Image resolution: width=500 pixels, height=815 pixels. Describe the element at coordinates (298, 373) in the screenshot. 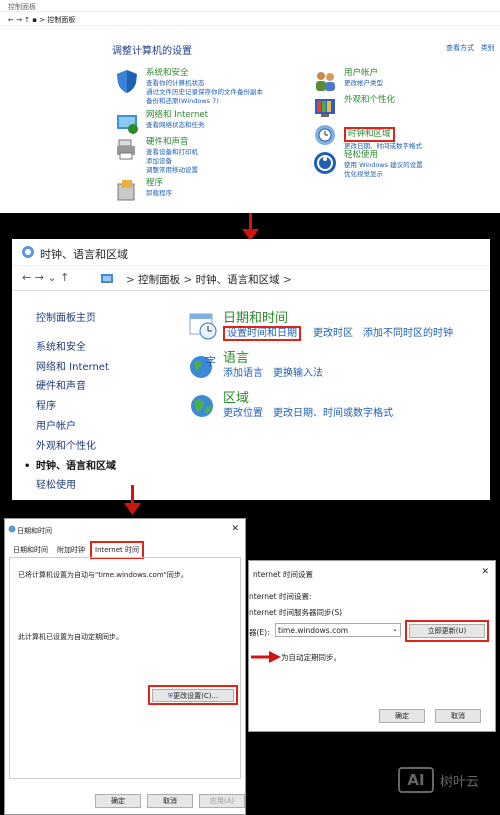

I see `change-input-link: 更换输入法` at that location.